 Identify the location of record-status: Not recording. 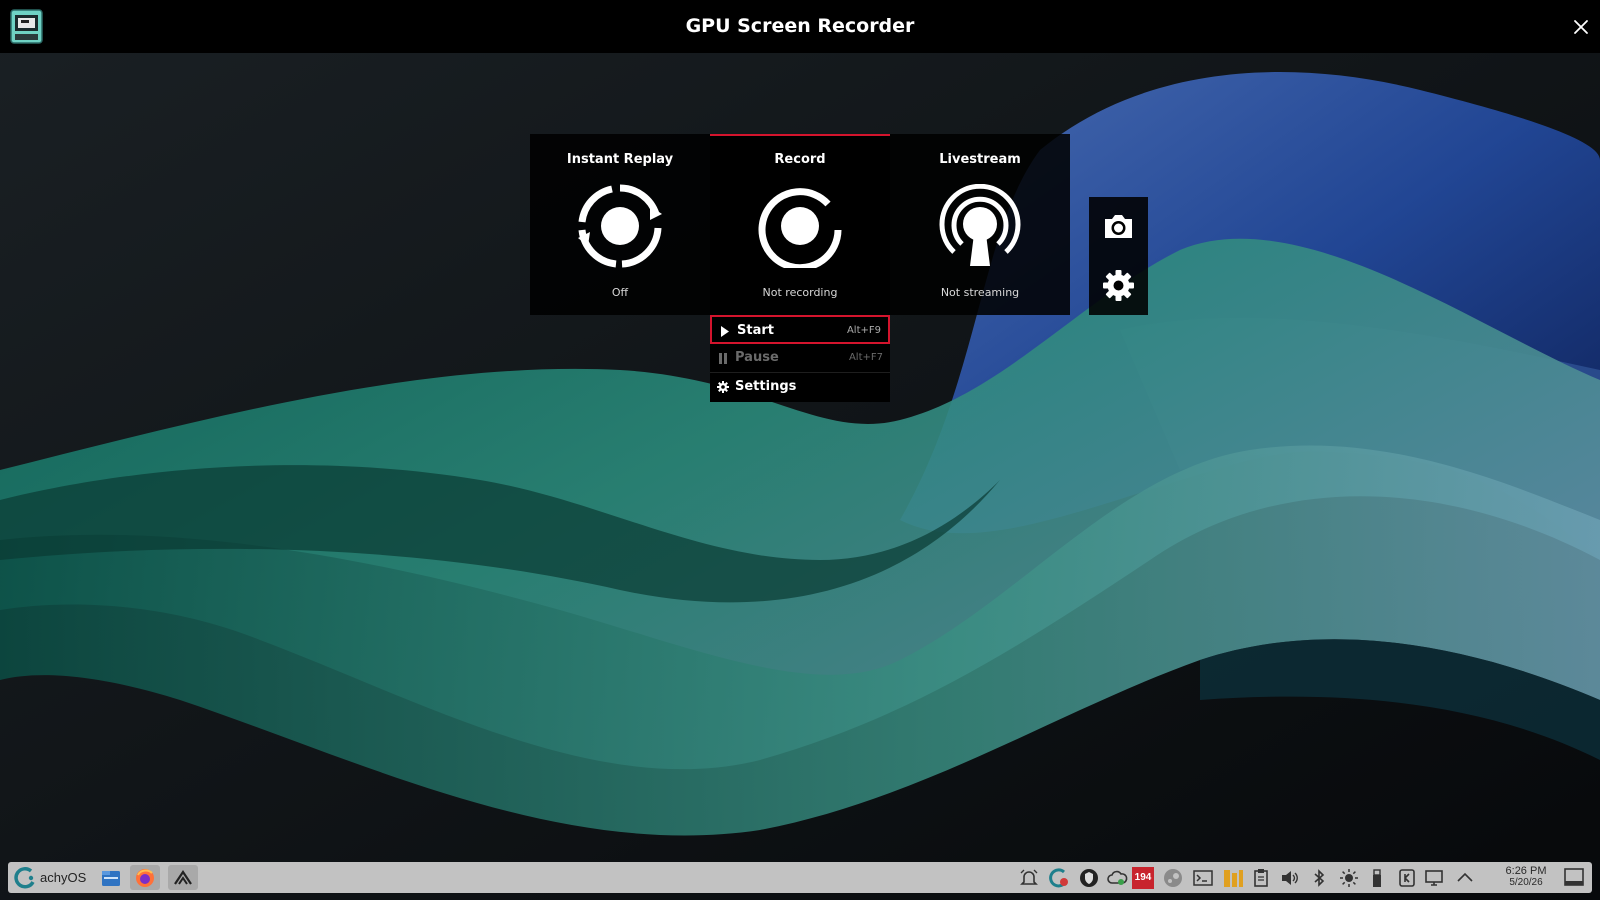
(800, 292).